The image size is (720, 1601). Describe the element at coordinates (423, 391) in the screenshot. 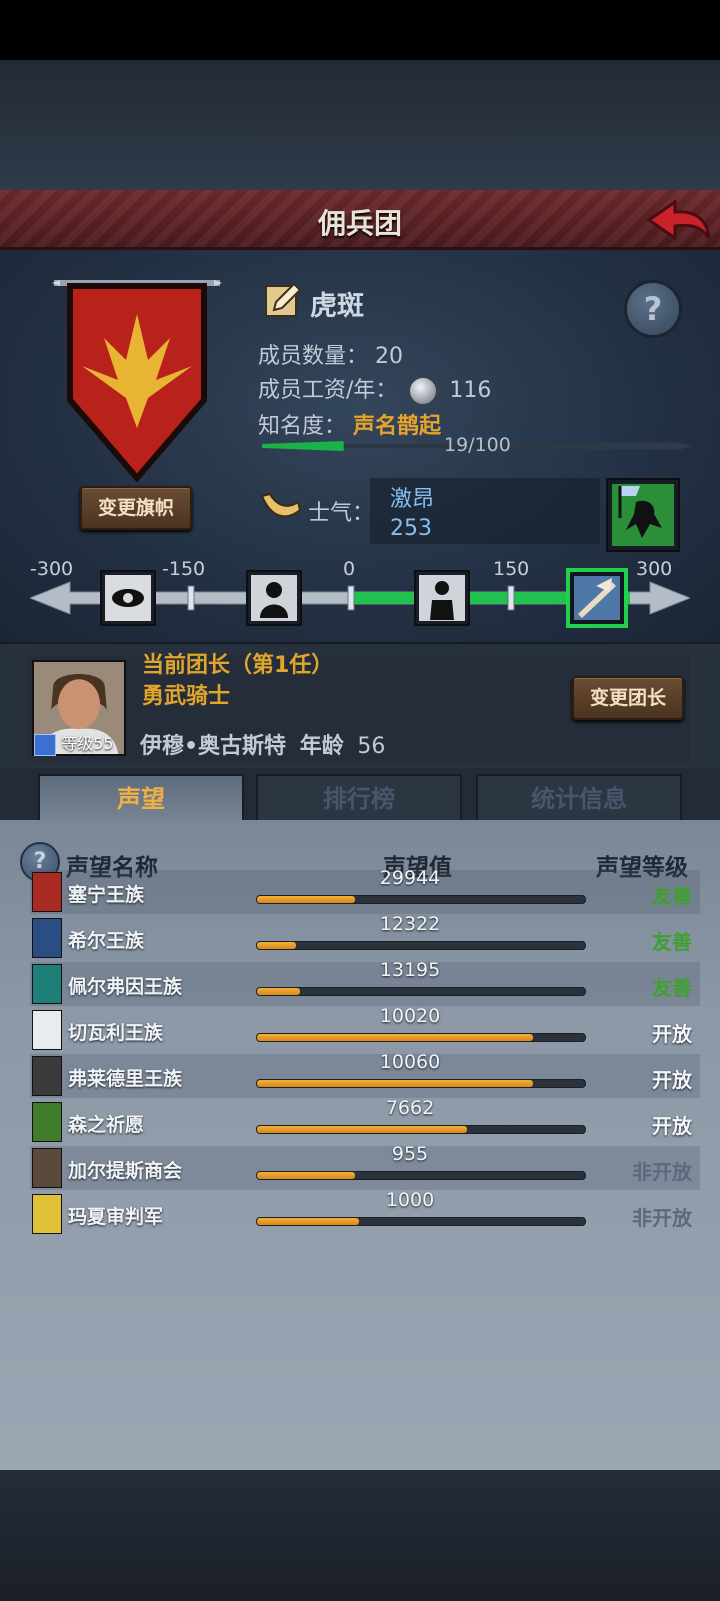

I see `silver-coin-icon` at that location.